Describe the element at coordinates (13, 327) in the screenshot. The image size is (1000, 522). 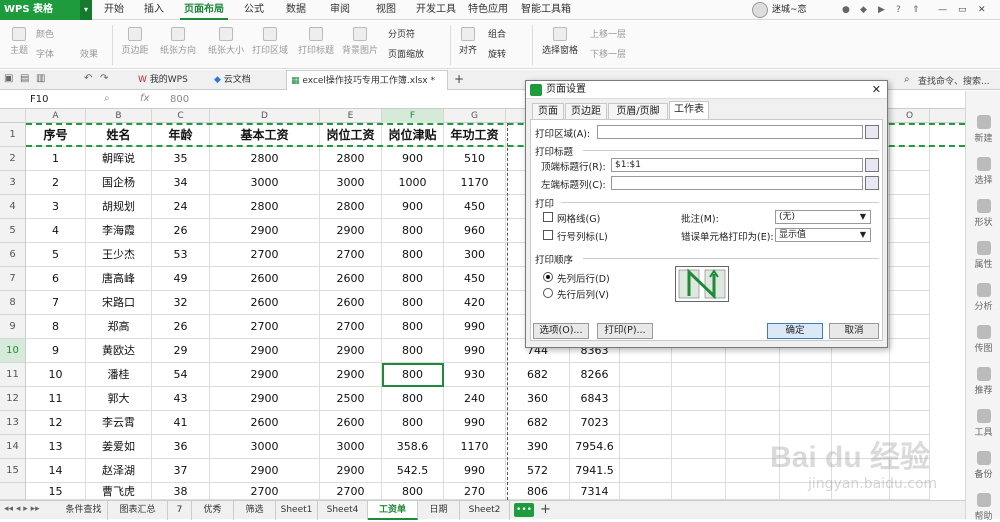
I see `row-header: 9` at that location.